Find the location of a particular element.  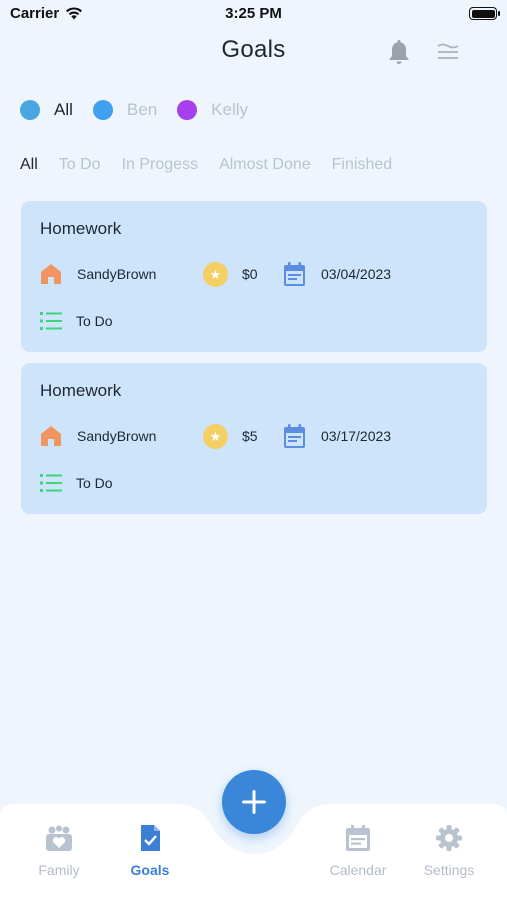

filter-icon is located at coordinates (448, 52).